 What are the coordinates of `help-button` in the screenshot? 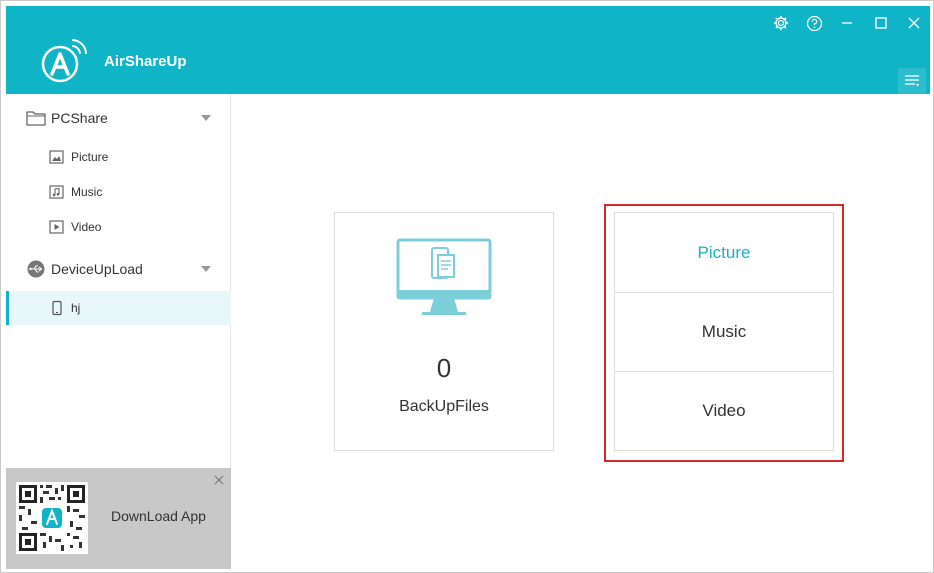 It's located at (814, 23).